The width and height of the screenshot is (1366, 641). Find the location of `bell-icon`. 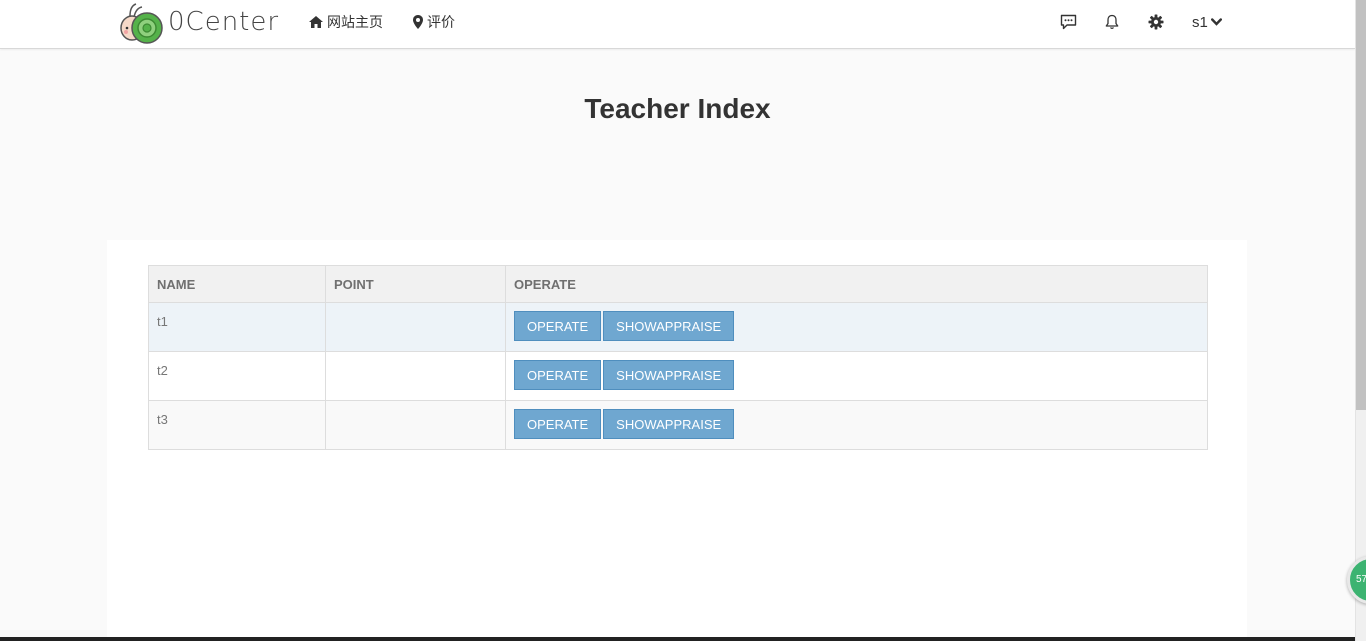

bell-icon is located at coordinates (1112, 22).